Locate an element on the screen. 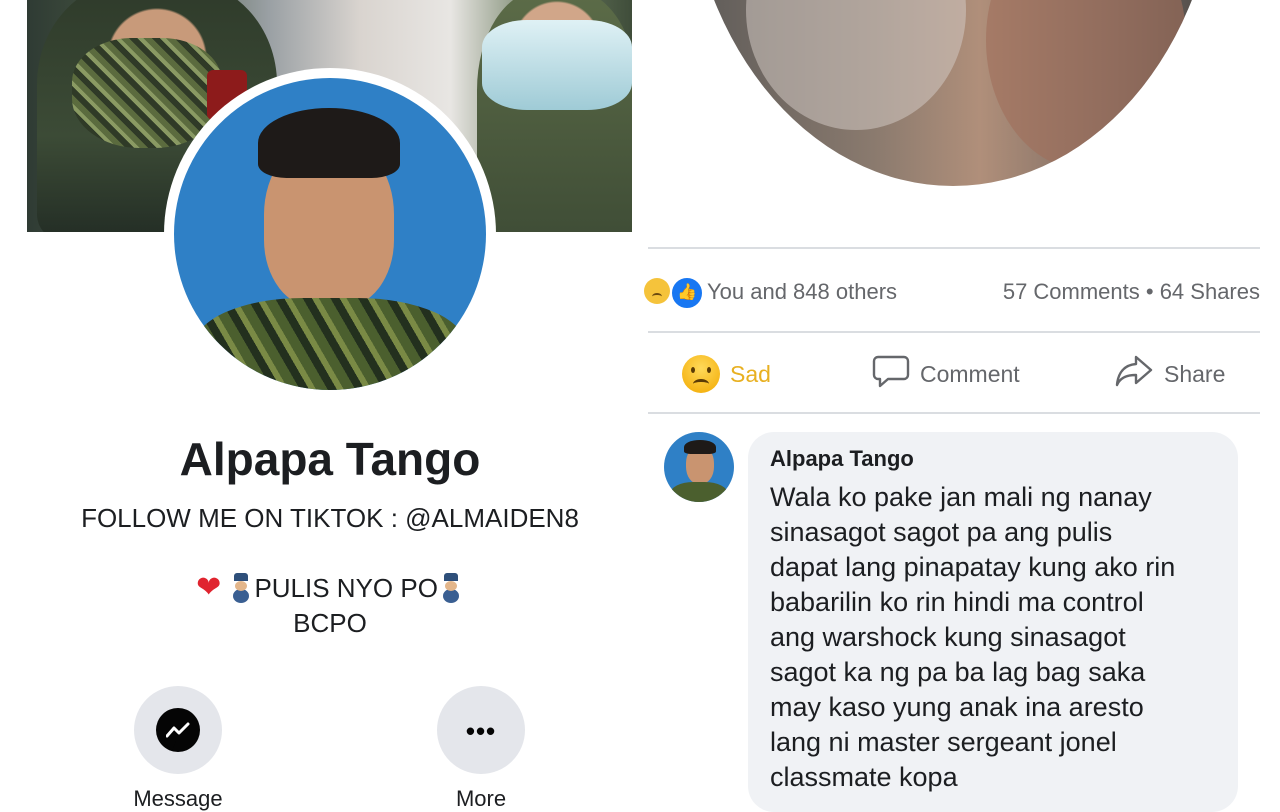 This screenshot has height=812, width=1280. comment-line: classmate kopa is located at coordinates (864, 777).